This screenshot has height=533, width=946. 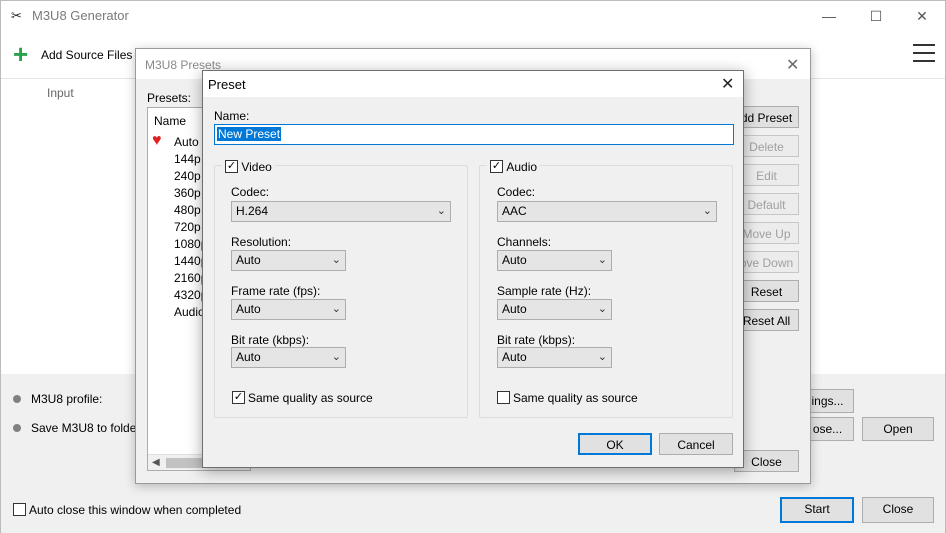 What do you see at coordinates (473, 16) in the screenshot?
I see `main-titlebar: ✂ M3U8 Generator — ☐ ✕` at bounding box center [473, 16].